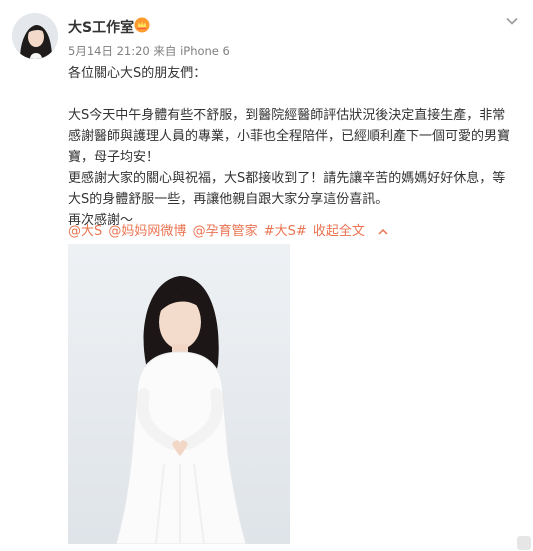 The width and height of the screenshot is (533, 551). What do you see at coordinates (114, 157) in the screenshot?
I see `content-line: 寶，母子均安！` at bounding box center [114, 157].